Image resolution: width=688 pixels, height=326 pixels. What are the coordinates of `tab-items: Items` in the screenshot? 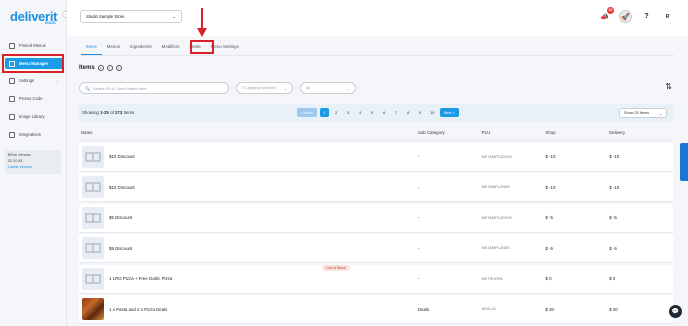 It's located at (91, 48).